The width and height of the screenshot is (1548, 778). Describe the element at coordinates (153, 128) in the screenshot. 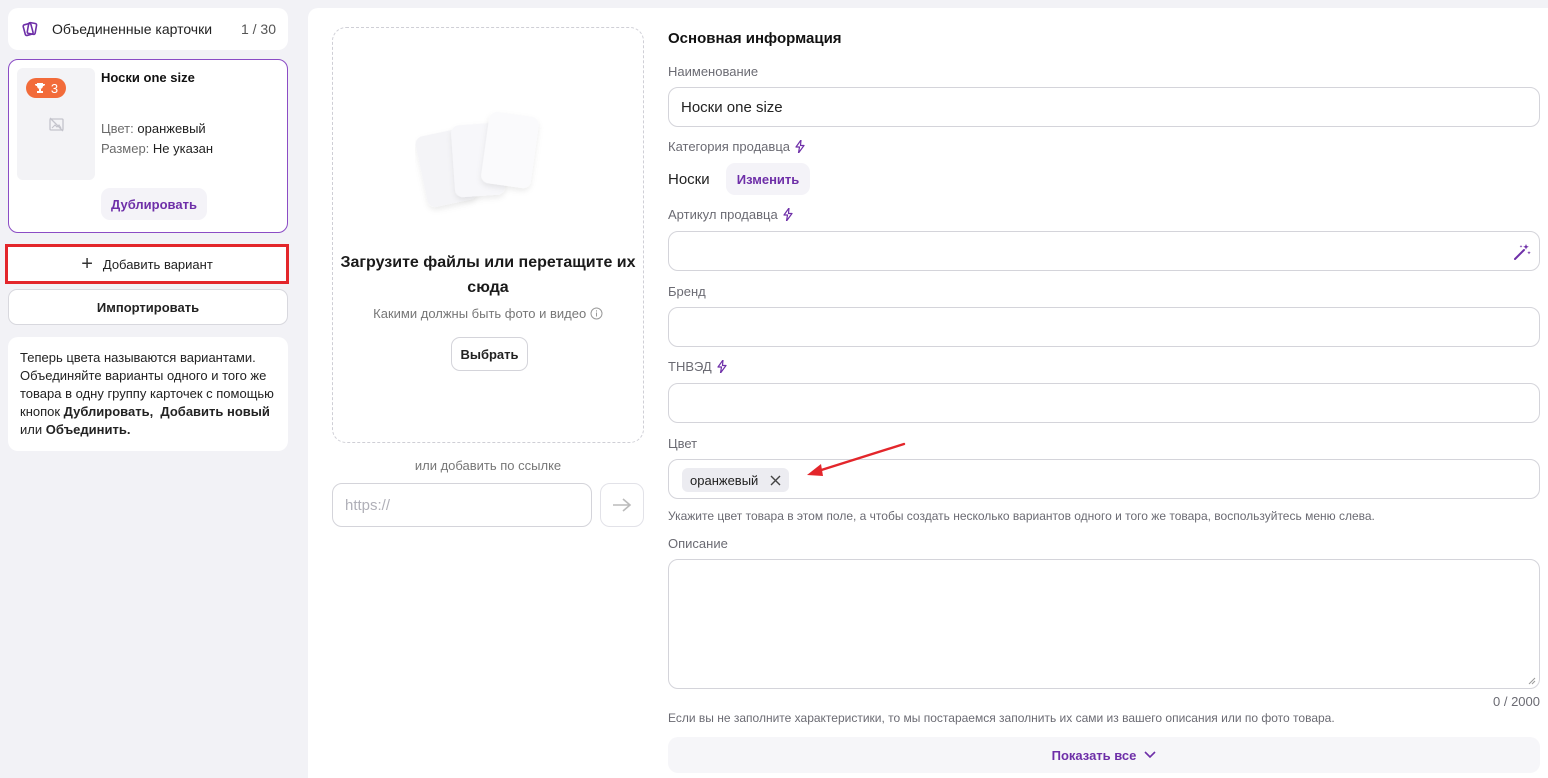

I see `variant-color: Цвет: оранжевый` at that location.